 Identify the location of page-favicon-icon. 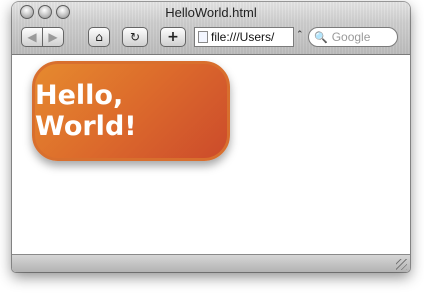
(203, 37).